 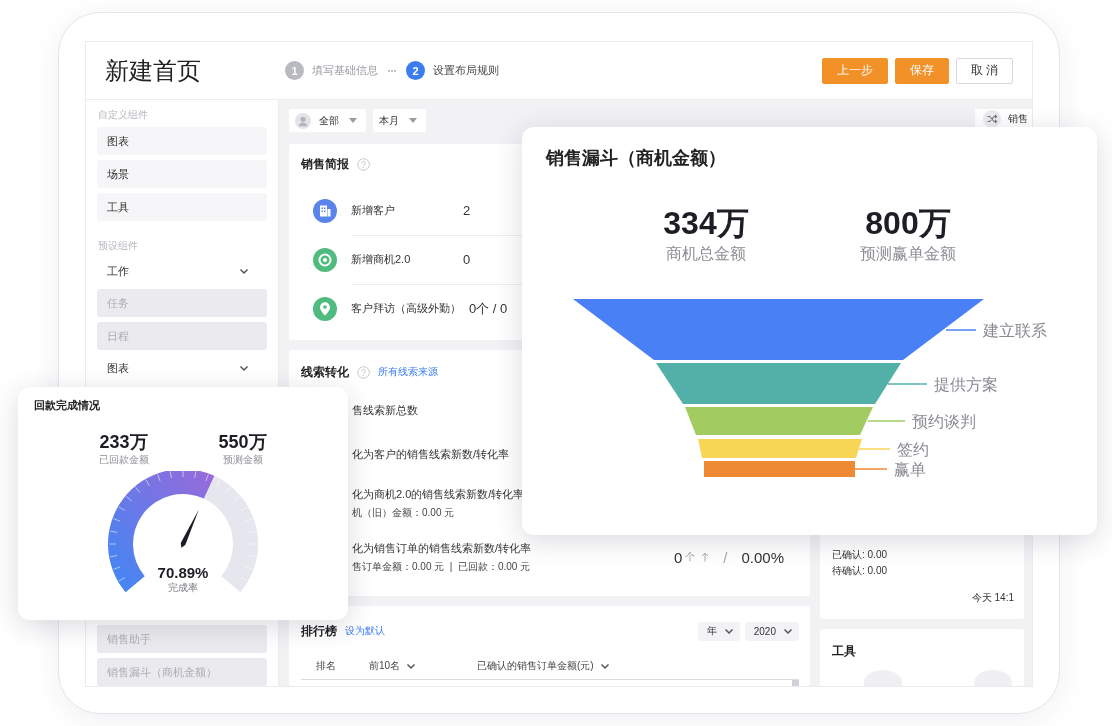 What do you see at coordinates (294, 70) in the screenshot?
I see `step-number: 1` at bounding box center [294, 70].